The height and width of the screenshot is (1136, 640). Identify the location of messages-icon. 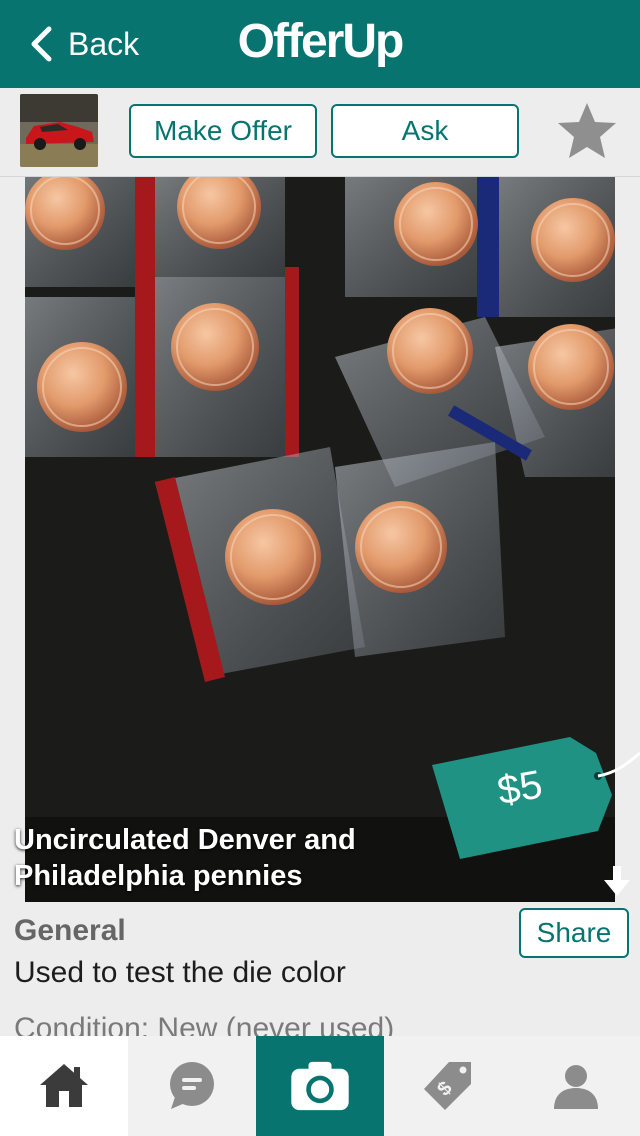
(192, 1085).